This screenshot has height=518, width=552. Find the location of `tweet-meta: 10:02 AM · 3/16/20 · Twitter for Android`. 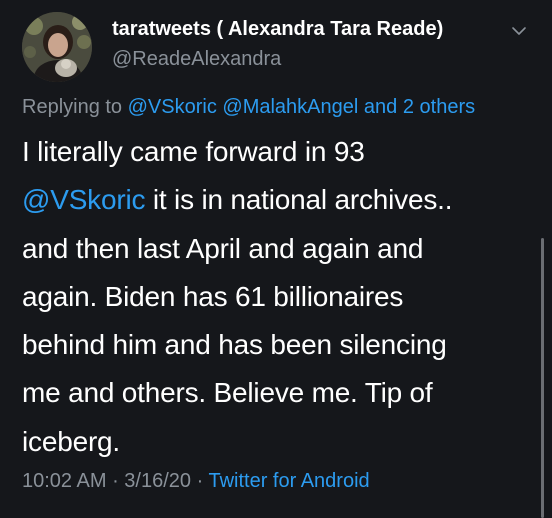

tweet-meta: 10:02 AM · 3/16/20 · Twitter for Android is located at coordinates (196, 481).